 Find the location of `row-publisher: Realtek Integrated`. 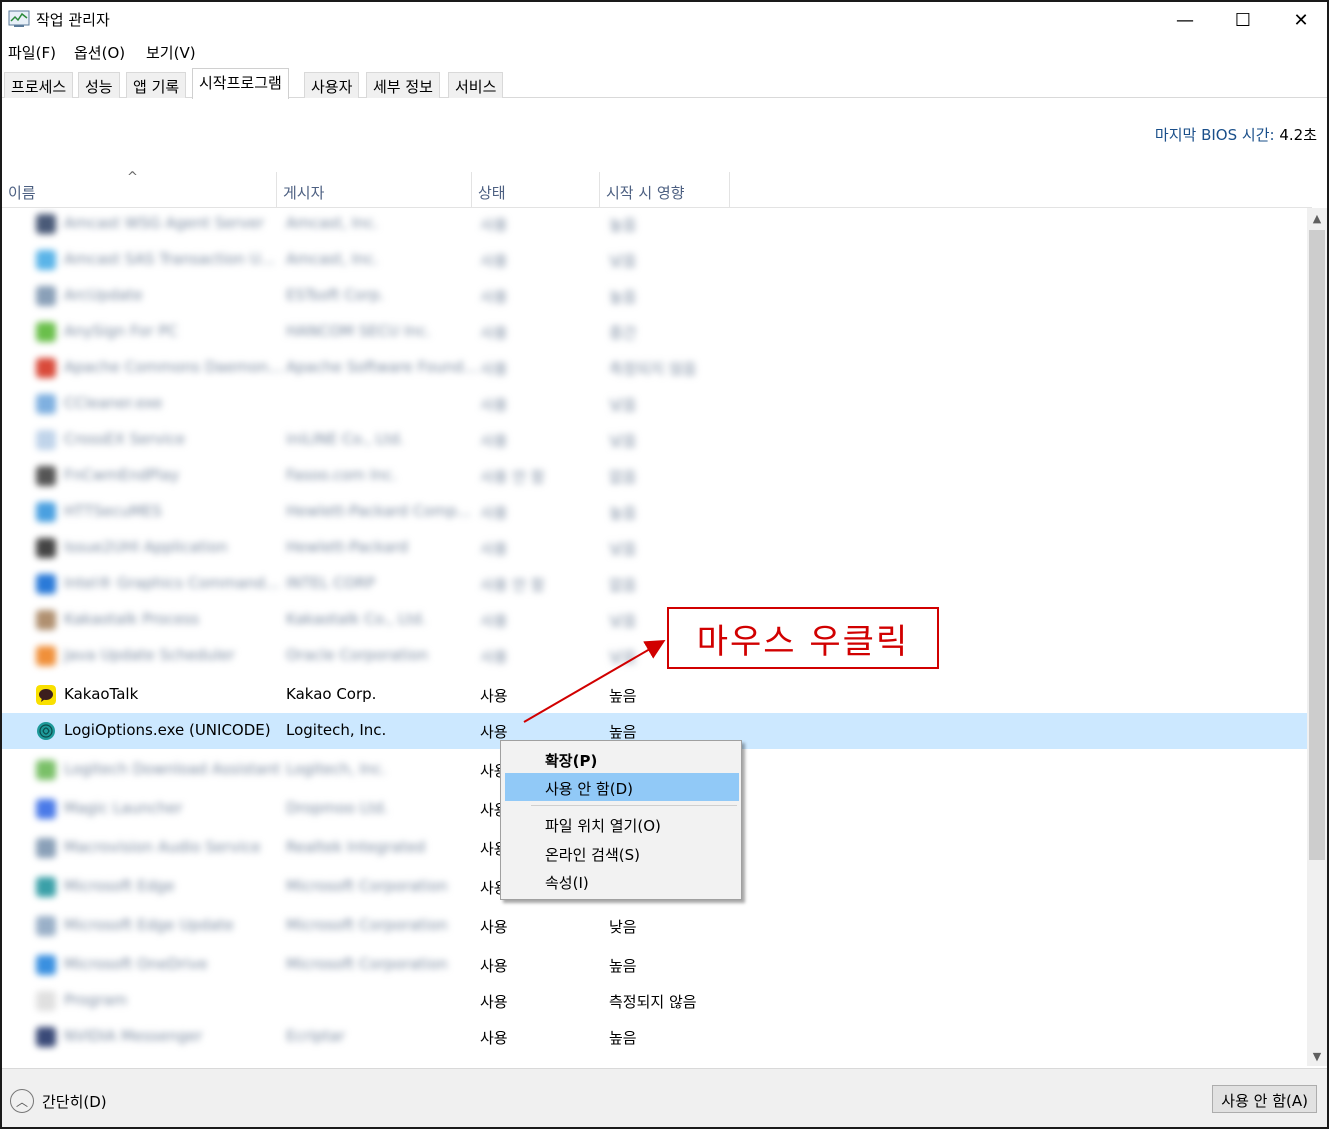

row-publisher: Realtek Integrated is located at coordinates (356, 847).